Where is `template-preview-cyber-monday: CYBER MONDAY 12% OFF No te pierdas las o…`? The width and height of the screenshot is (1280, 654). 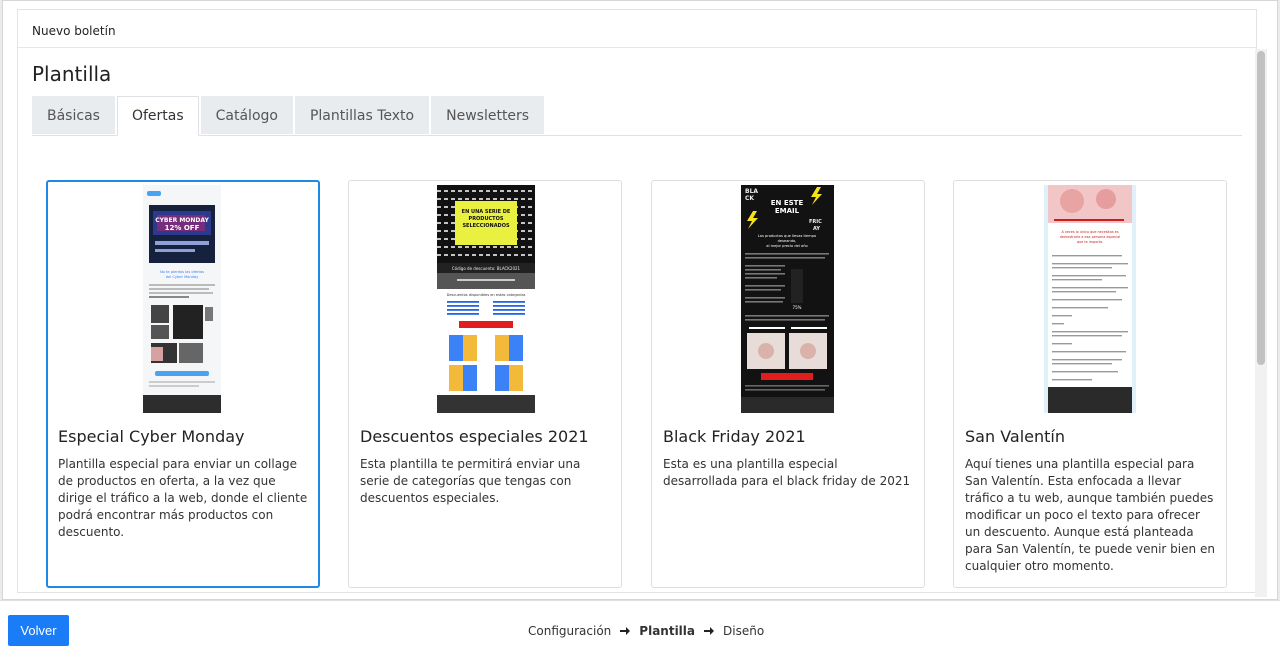 template-preview-cyber-monday: CYBER MONDAY 12% OFF No te pierdas las o… is located at coordinates (182, 299).